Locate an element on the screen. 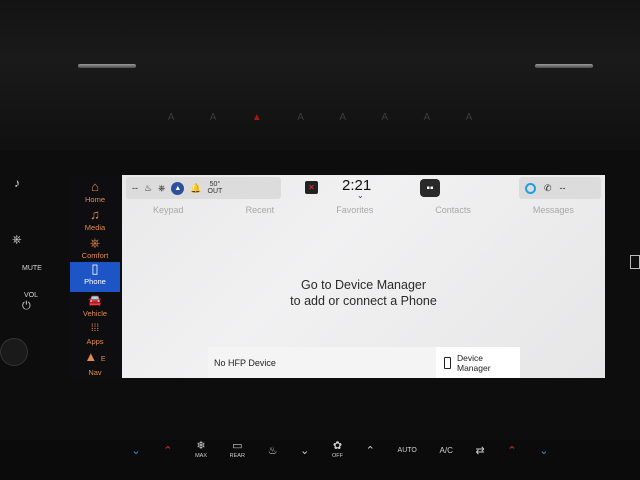  chevron-down-icon: ⌄ is located at coordinates (360, 195).